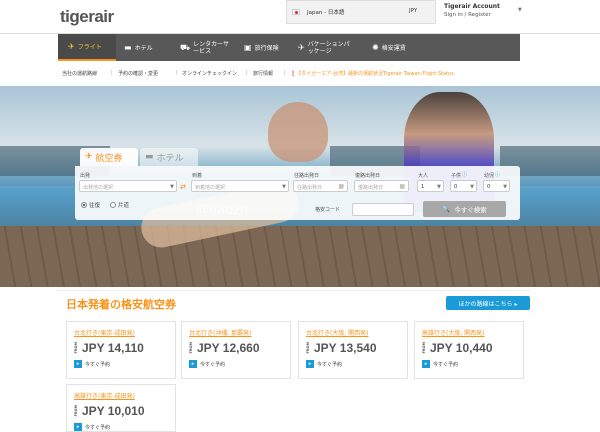 This screenshot has height=432, width=600. Describe the element at coordinates (109, 157) in the screenshot. I see `tab-flight: ✈ 航空券` at that location.